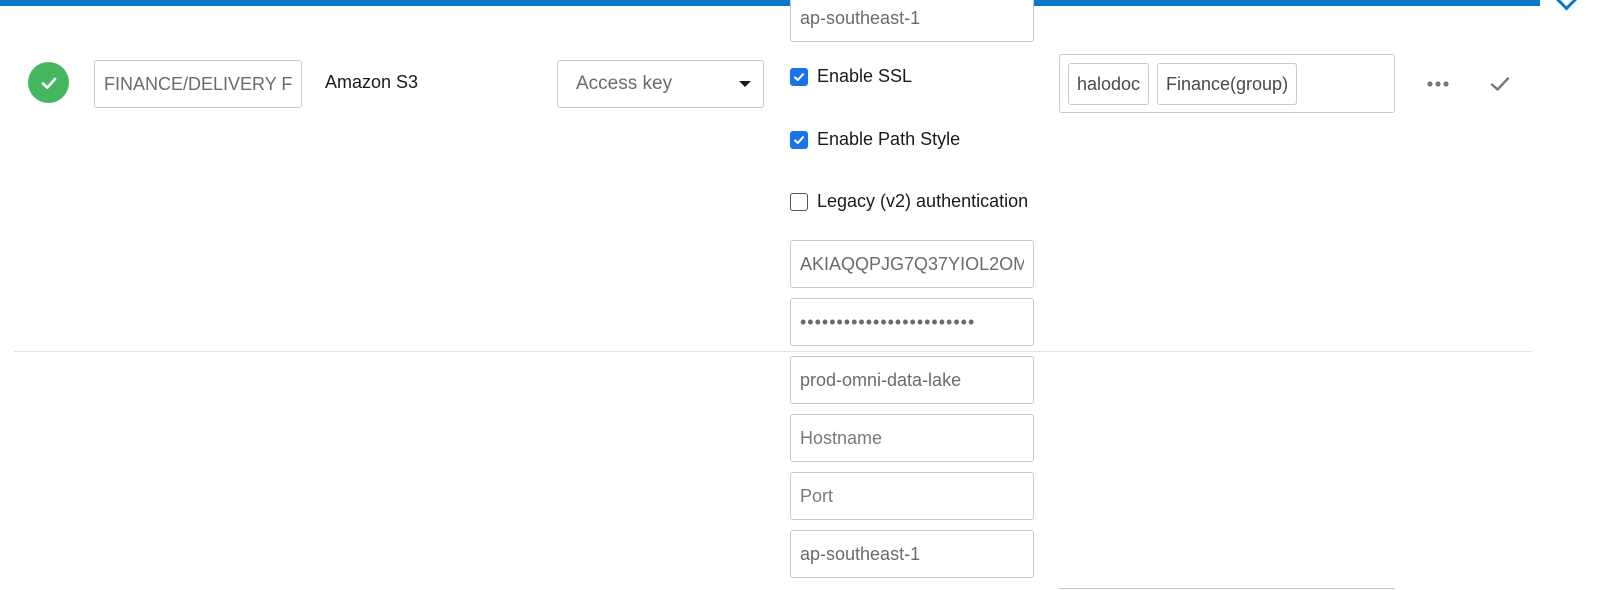  I want to click on check-circle-icon, so click(48, 82).